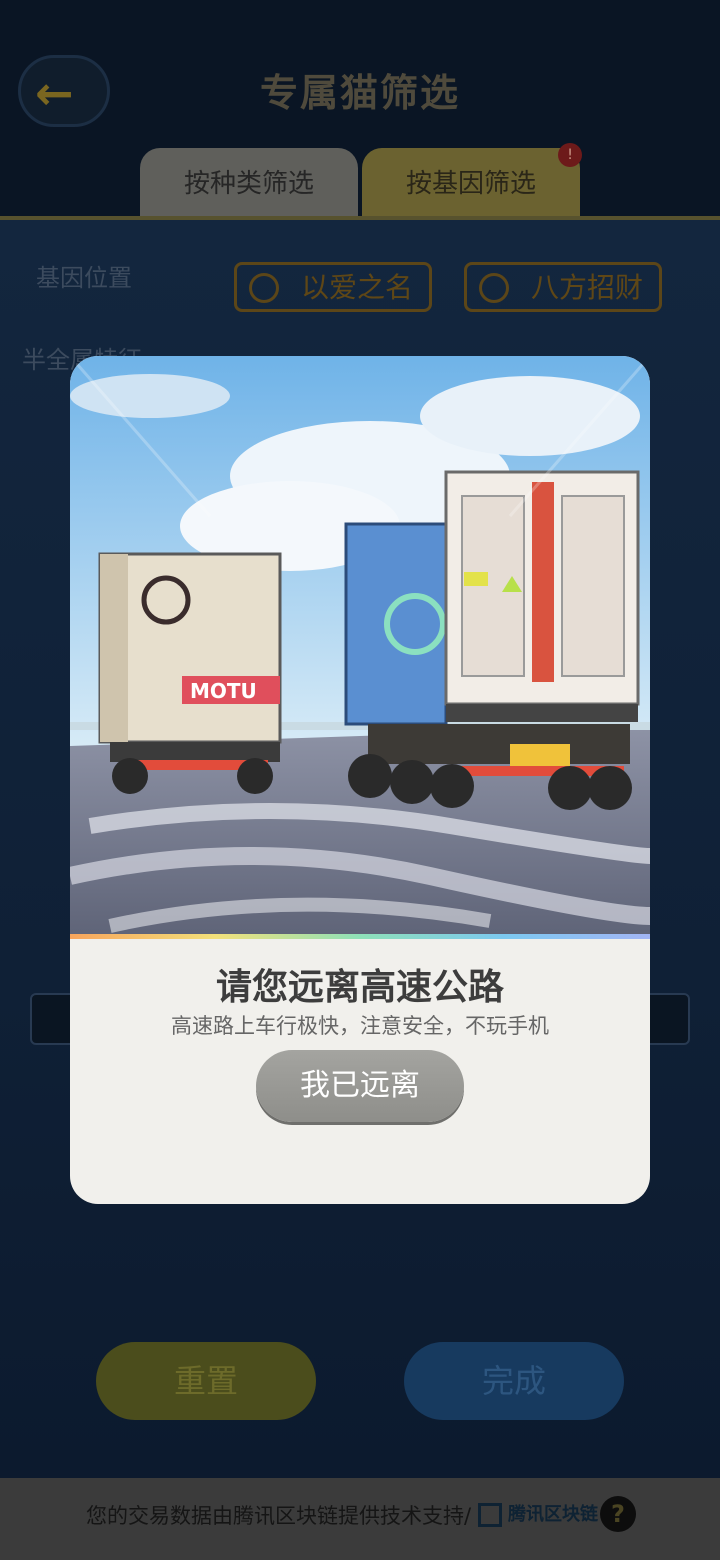 The image size is (720, 1560). I want to click on confirm-away-button: 我已远离, so click(360, 1086).